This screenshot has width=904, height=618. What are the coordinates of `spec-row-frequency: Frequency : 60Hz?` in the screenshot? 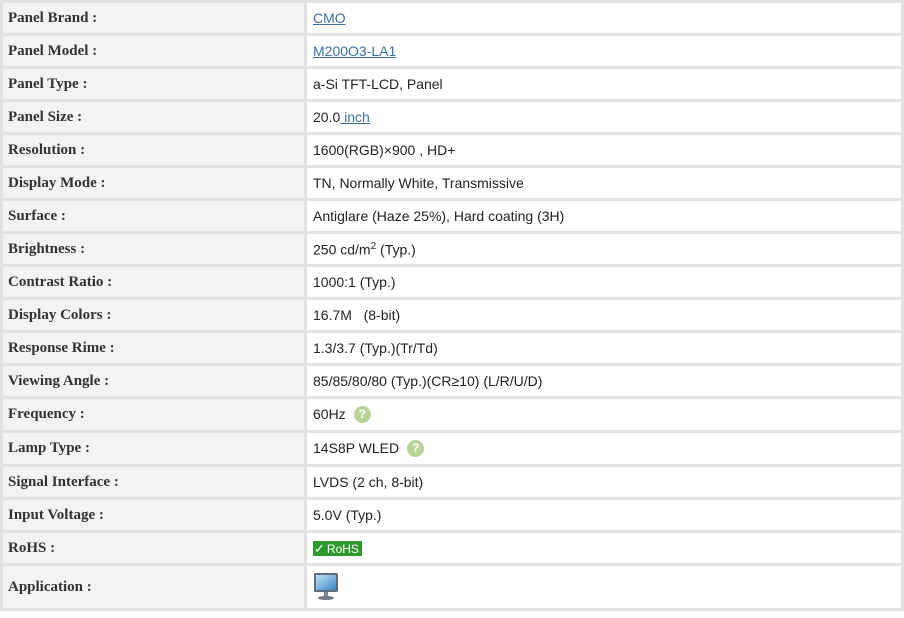 It's located at (452, 414).